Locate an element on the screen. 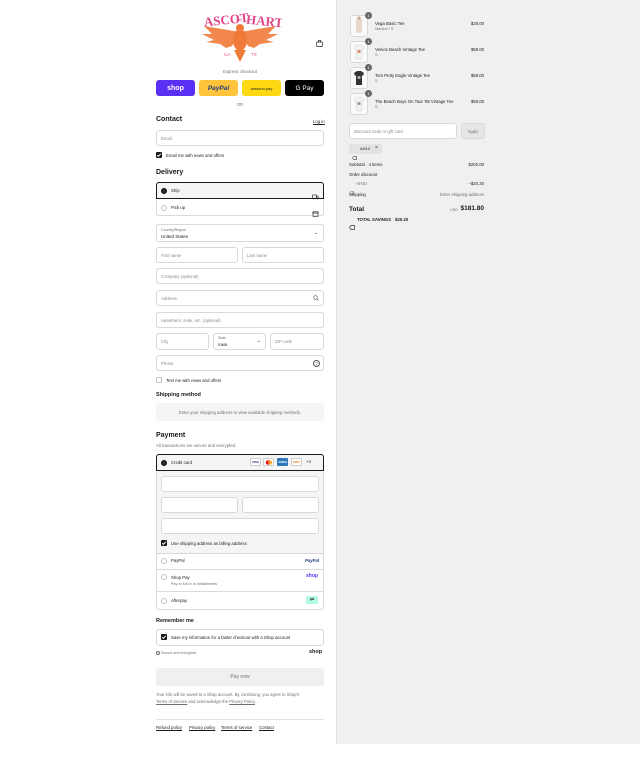 The image size is (640, 771). total-value: $181.80 is located at coordinates (472, 208).